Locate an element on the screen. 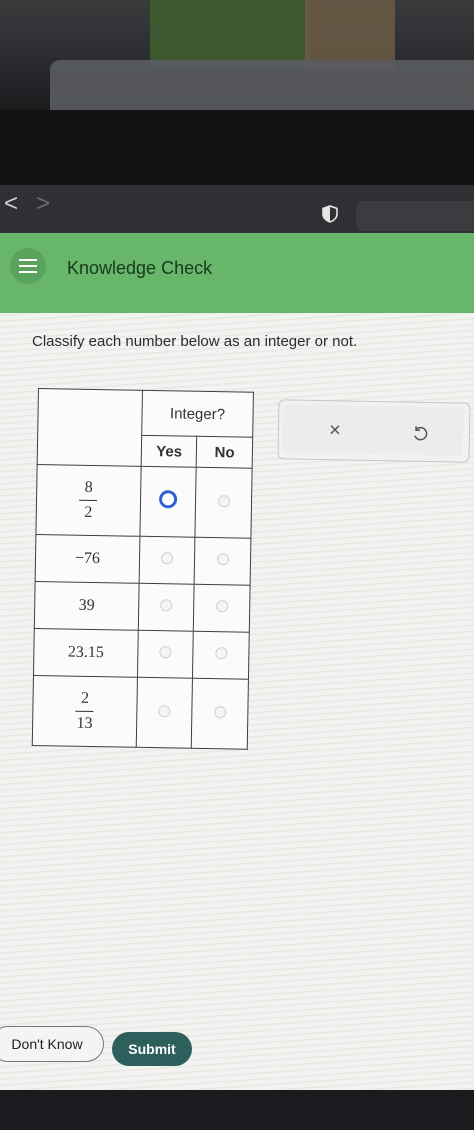  number-cell: 8 2 is located at coordinates (88, 500).